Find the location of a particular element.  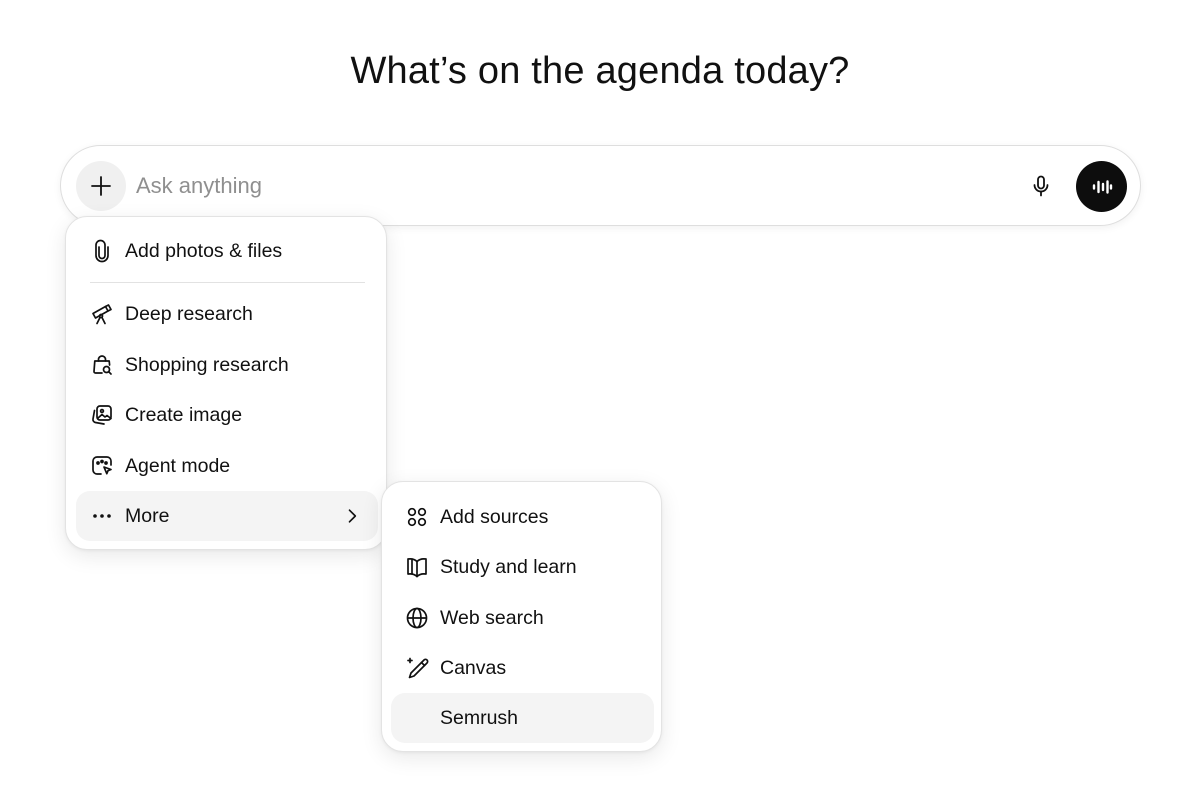

menu-item-label: Create image is located at coordinates (184, 414).